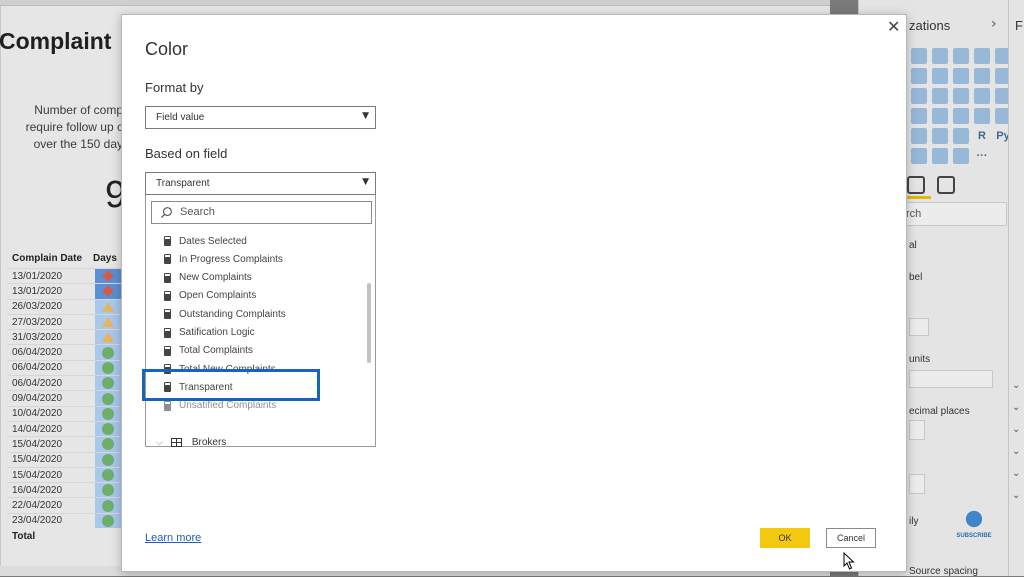 The width and height of the screenshot is (1024, 577). I want to click on based-on-field-dropdown: Transparent ▼, so click(260, 183).